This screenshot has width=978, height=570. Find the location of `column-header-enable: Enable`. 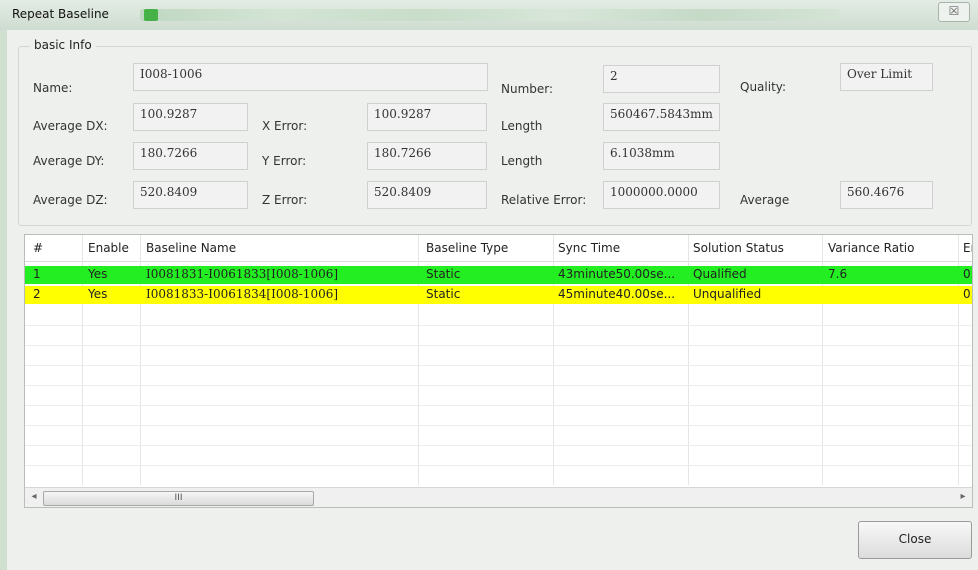

column-header-enable: Enable is located at coordinates (108, 248).